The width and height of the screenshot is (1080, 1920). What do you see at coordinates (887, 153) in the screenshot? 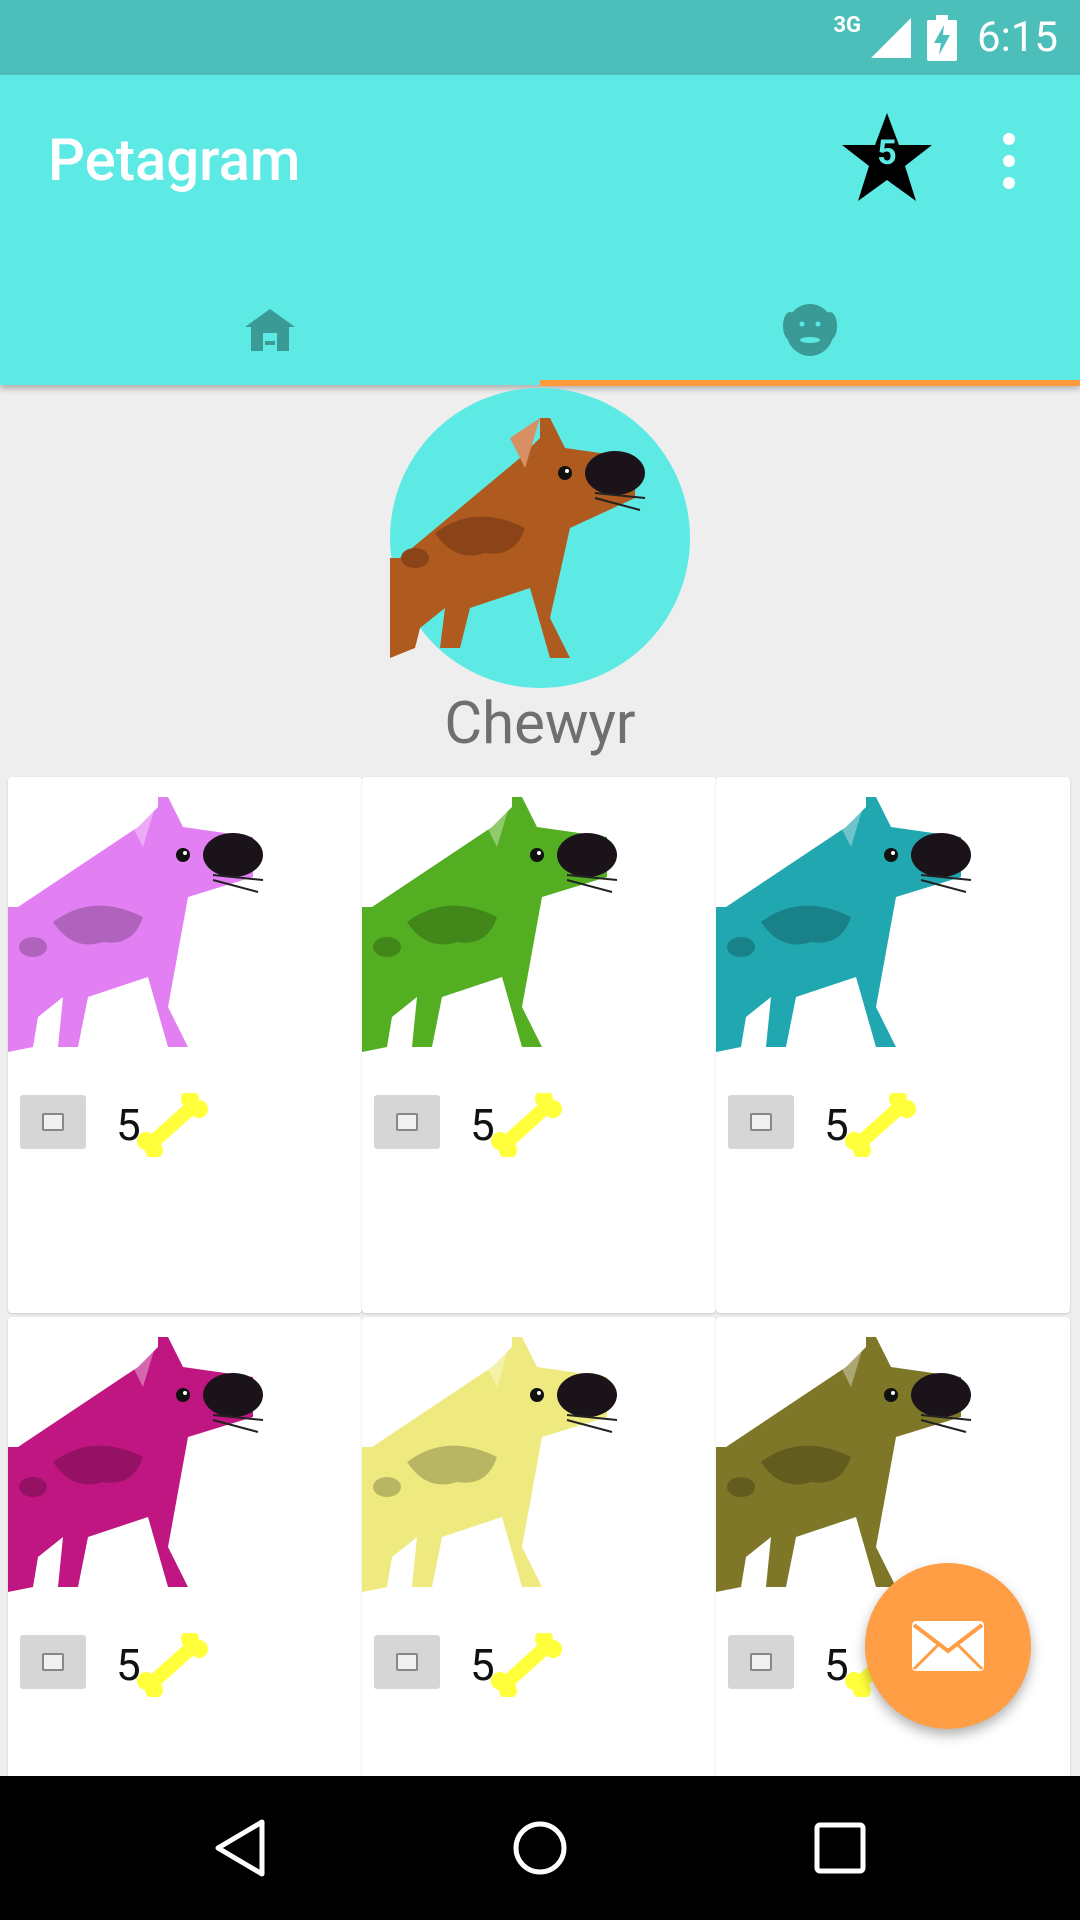
I see `favorites-count: 5` at bounding box center [887, 153].